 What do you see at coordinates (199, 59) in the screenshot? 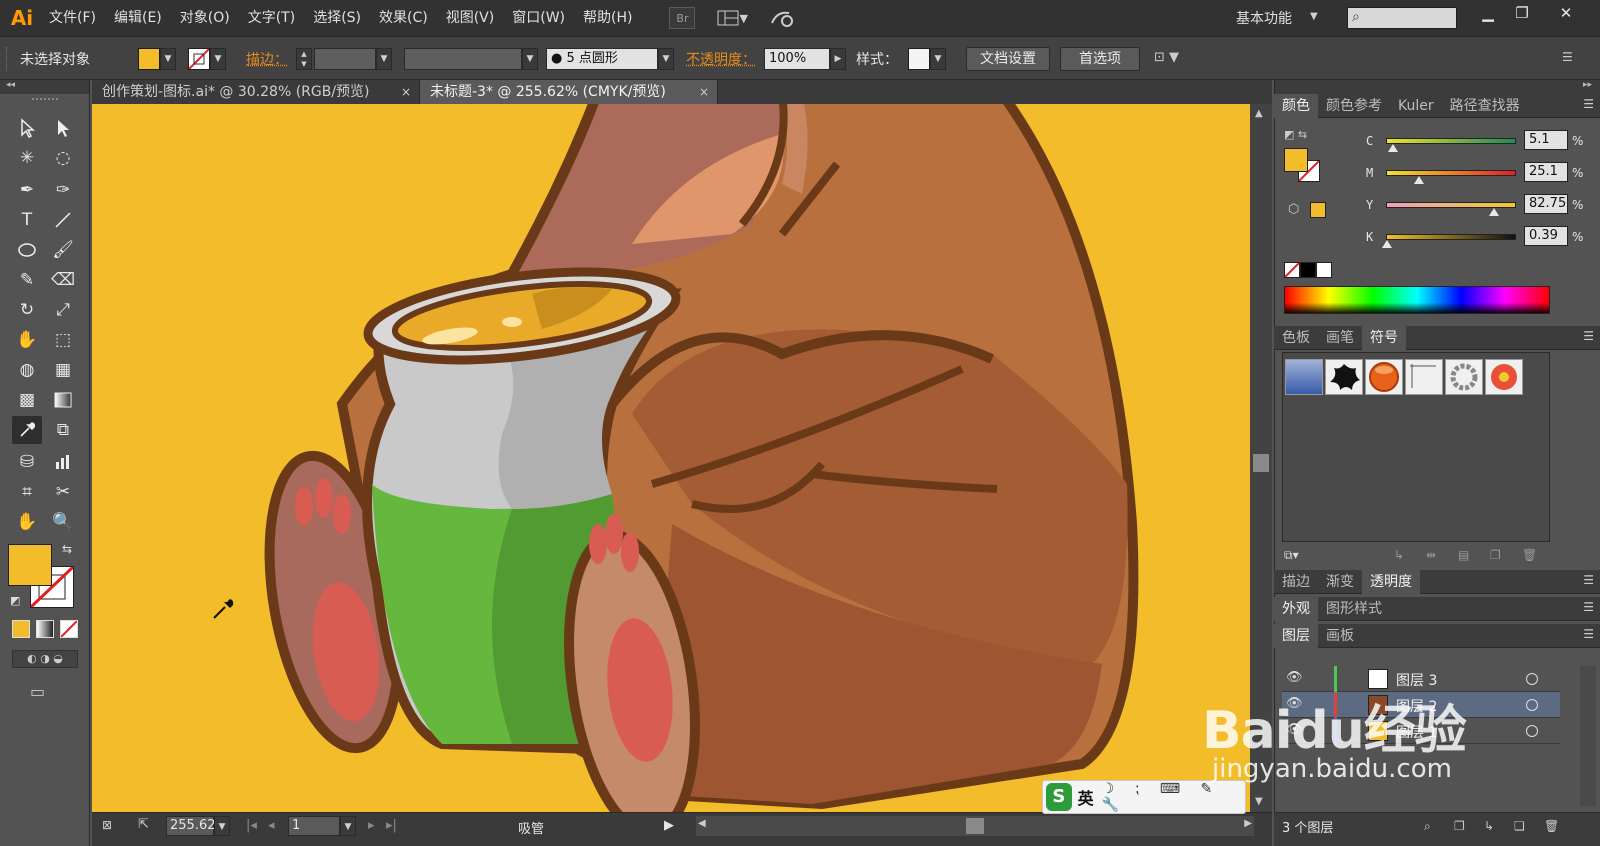
I see `stroke-swatch` at bounding box center [199, 59].